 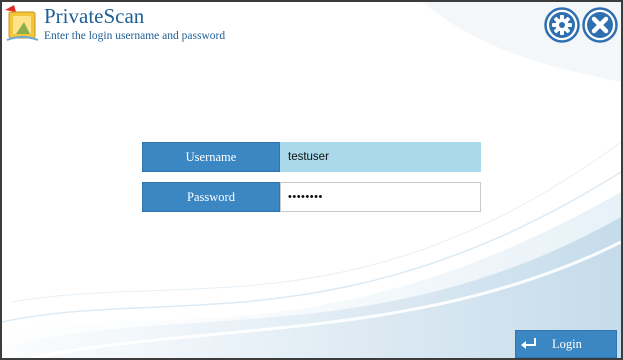 I want to click on password-input: ••••••••, so click(x=380, y=197).